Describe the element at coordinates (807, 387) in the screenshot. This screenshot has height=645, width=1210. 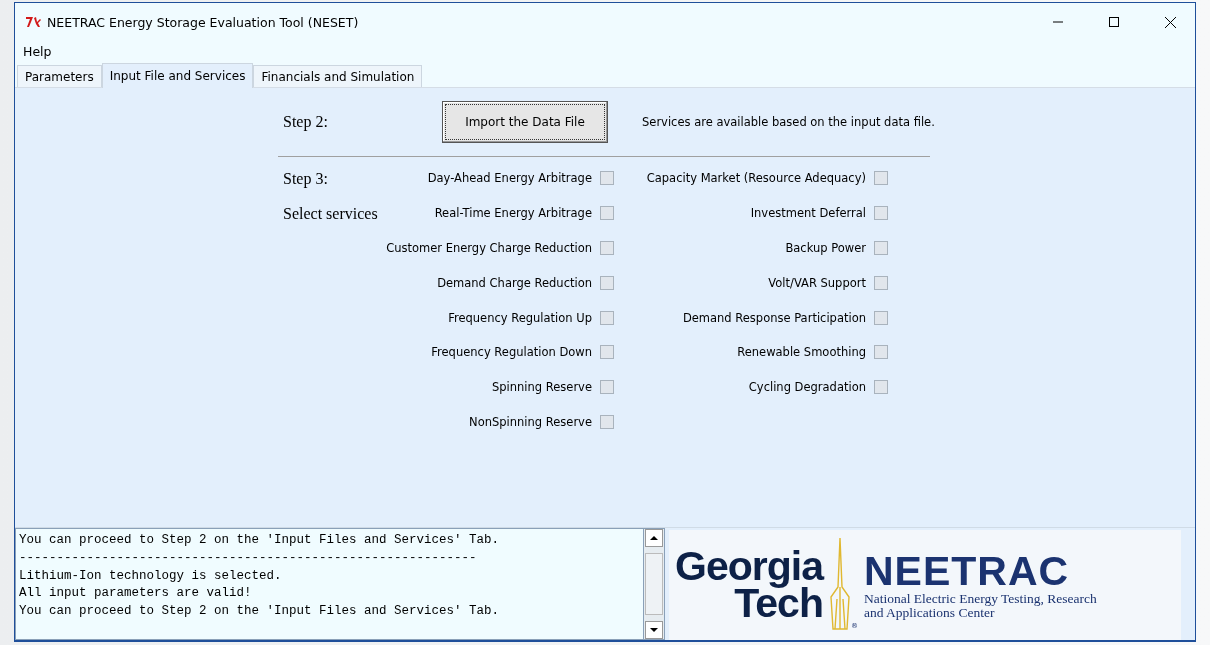
I see `service-label: Cycling Degradation` at that location.